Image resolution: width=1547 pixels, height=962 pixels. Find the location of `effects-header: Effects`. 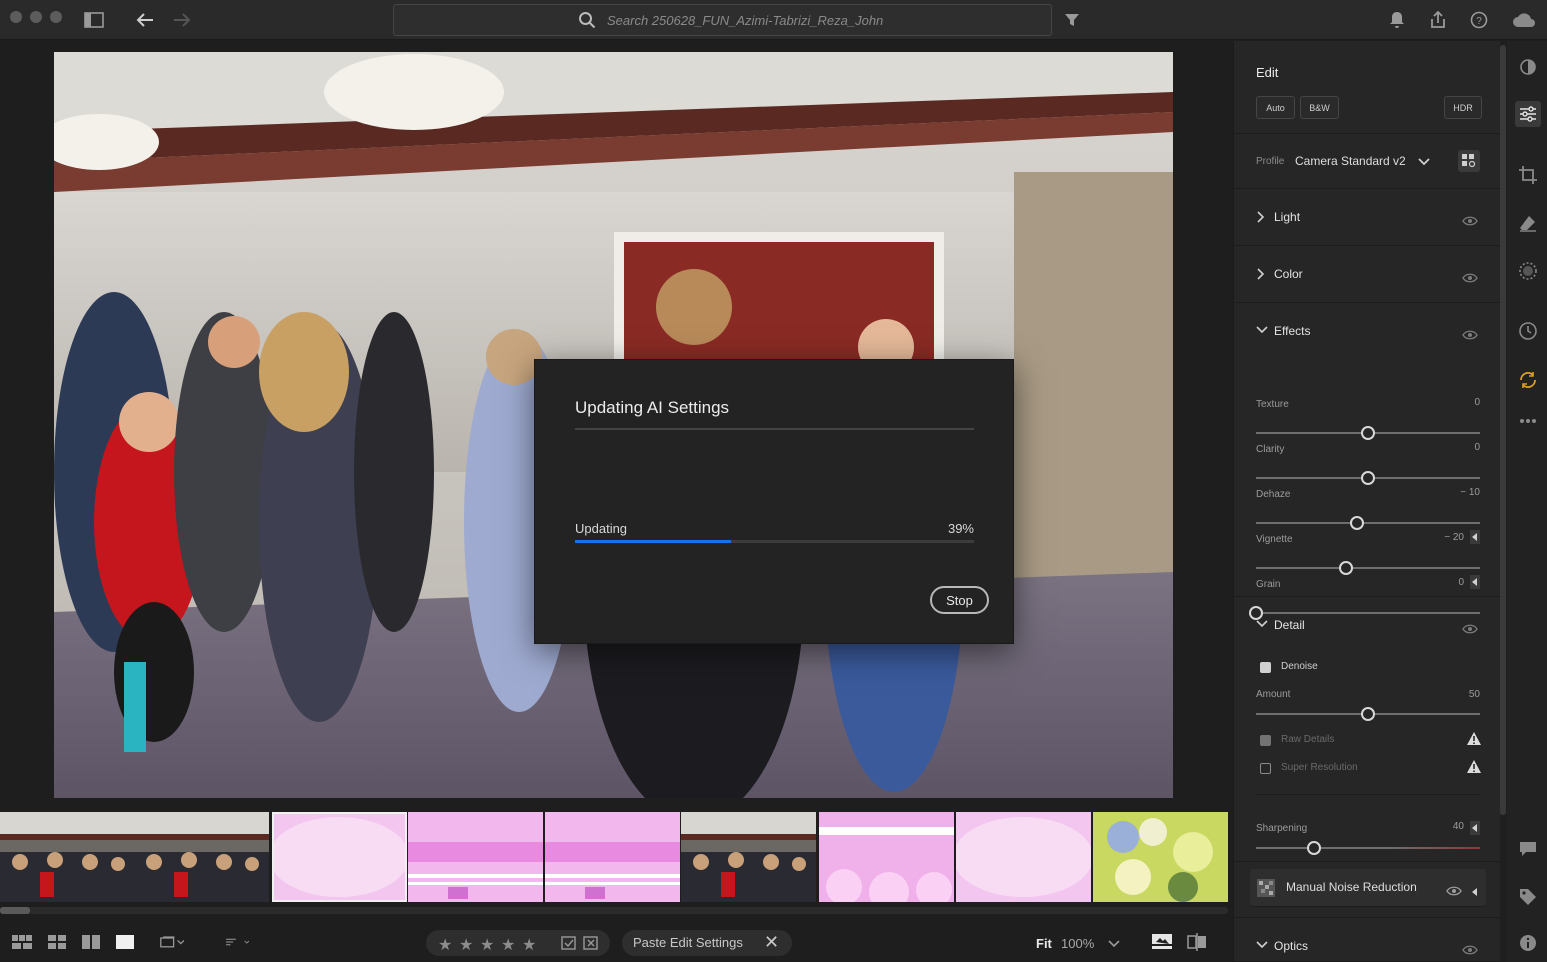

effects-header: Effects is located at coordinates (1292, 331).